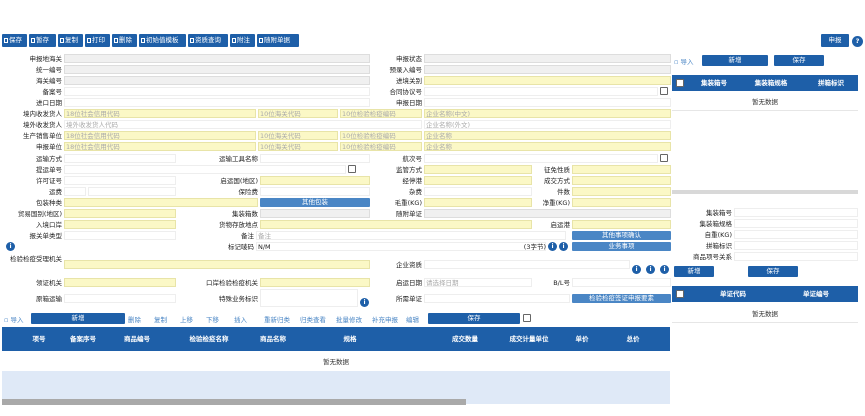 The width and height of the screenshot is (865, 416). What do you see at coordinates (208, 40) in the screenshot?
I see `qualification-query-button: 资质查询` at bounding box center [208, 40].